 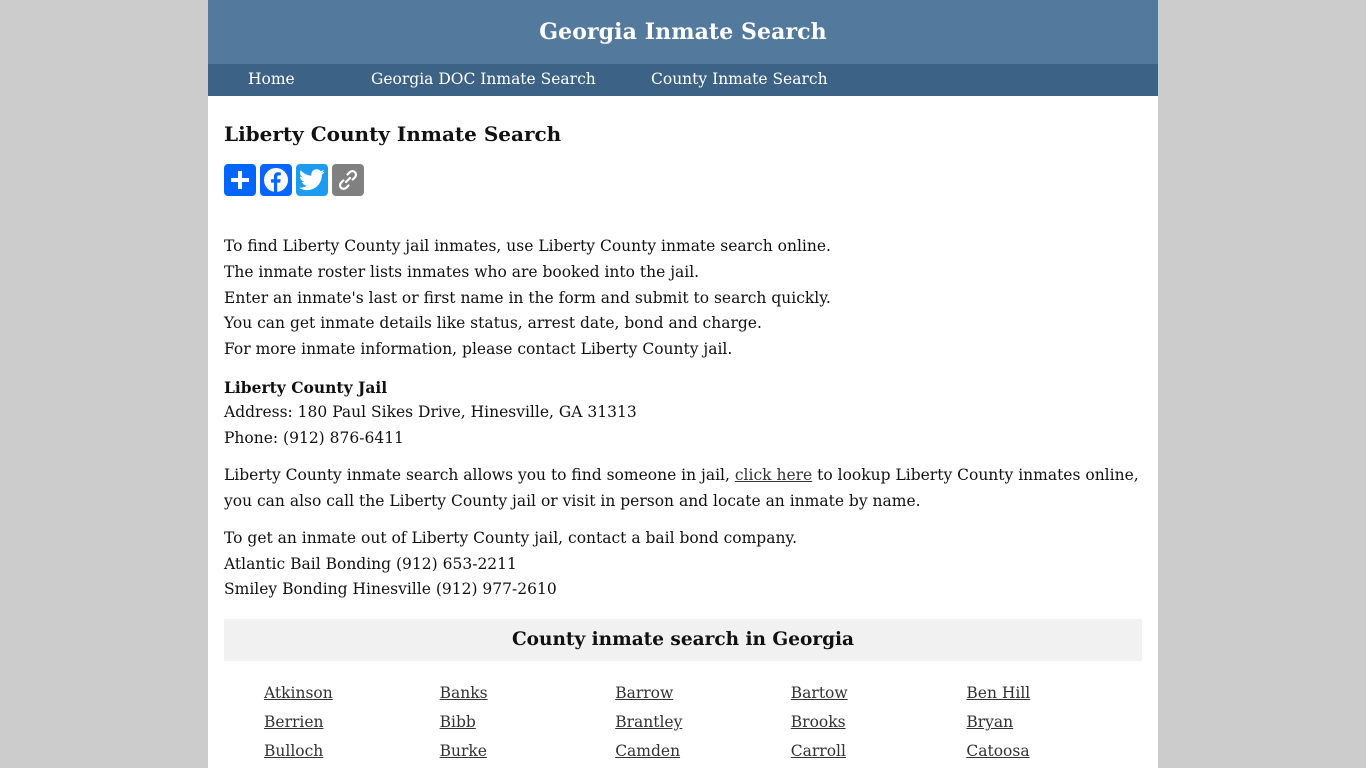 What do you see at coordinates (1054, 693) in the screenshot?
I see `county-link-ben-hill: Ben Hill` at bounding box center [1054, 693].